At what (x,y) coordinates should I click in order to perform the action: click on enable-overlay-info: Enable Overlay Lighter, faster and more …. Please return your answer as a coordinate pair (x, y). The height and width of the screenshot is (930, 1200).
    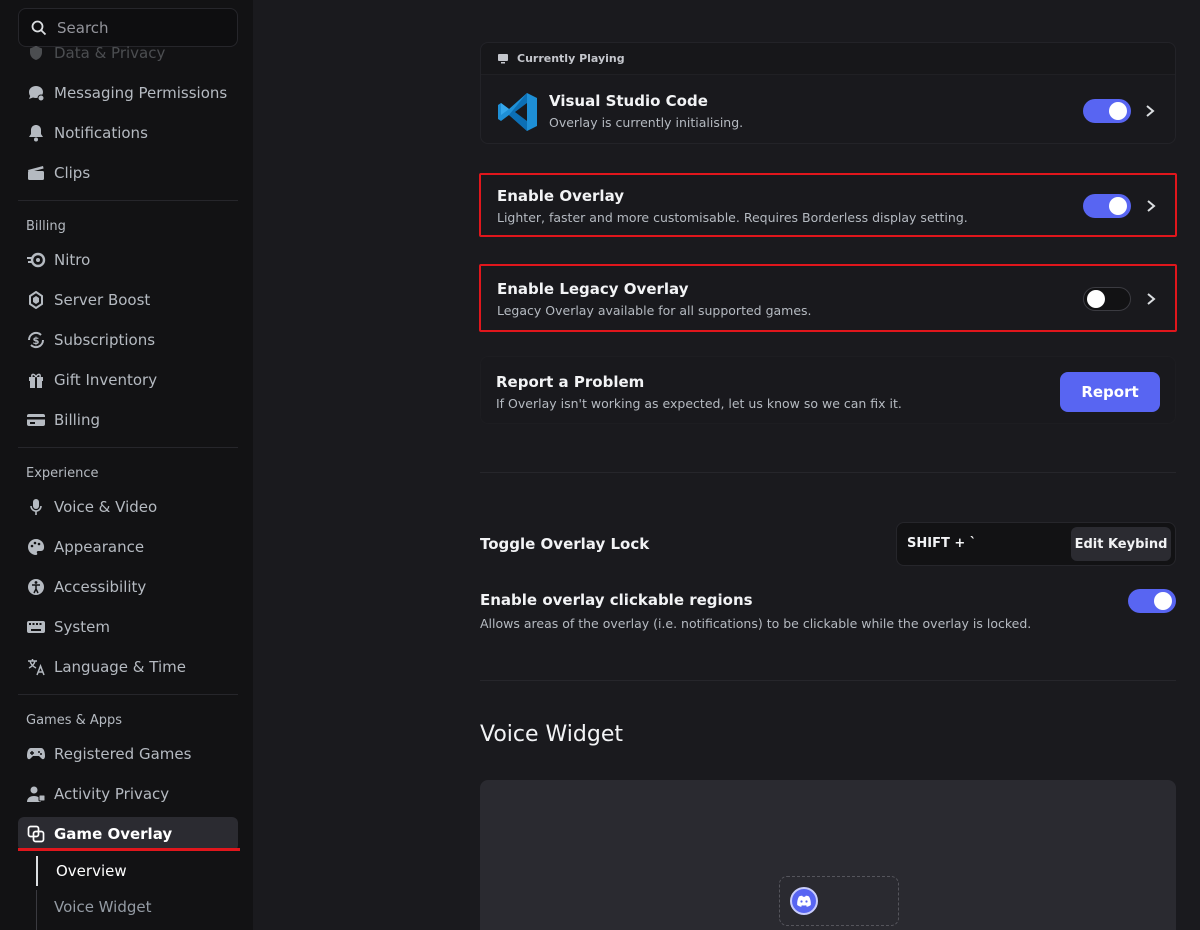
    Looking at the image, I should click on (732, 206).